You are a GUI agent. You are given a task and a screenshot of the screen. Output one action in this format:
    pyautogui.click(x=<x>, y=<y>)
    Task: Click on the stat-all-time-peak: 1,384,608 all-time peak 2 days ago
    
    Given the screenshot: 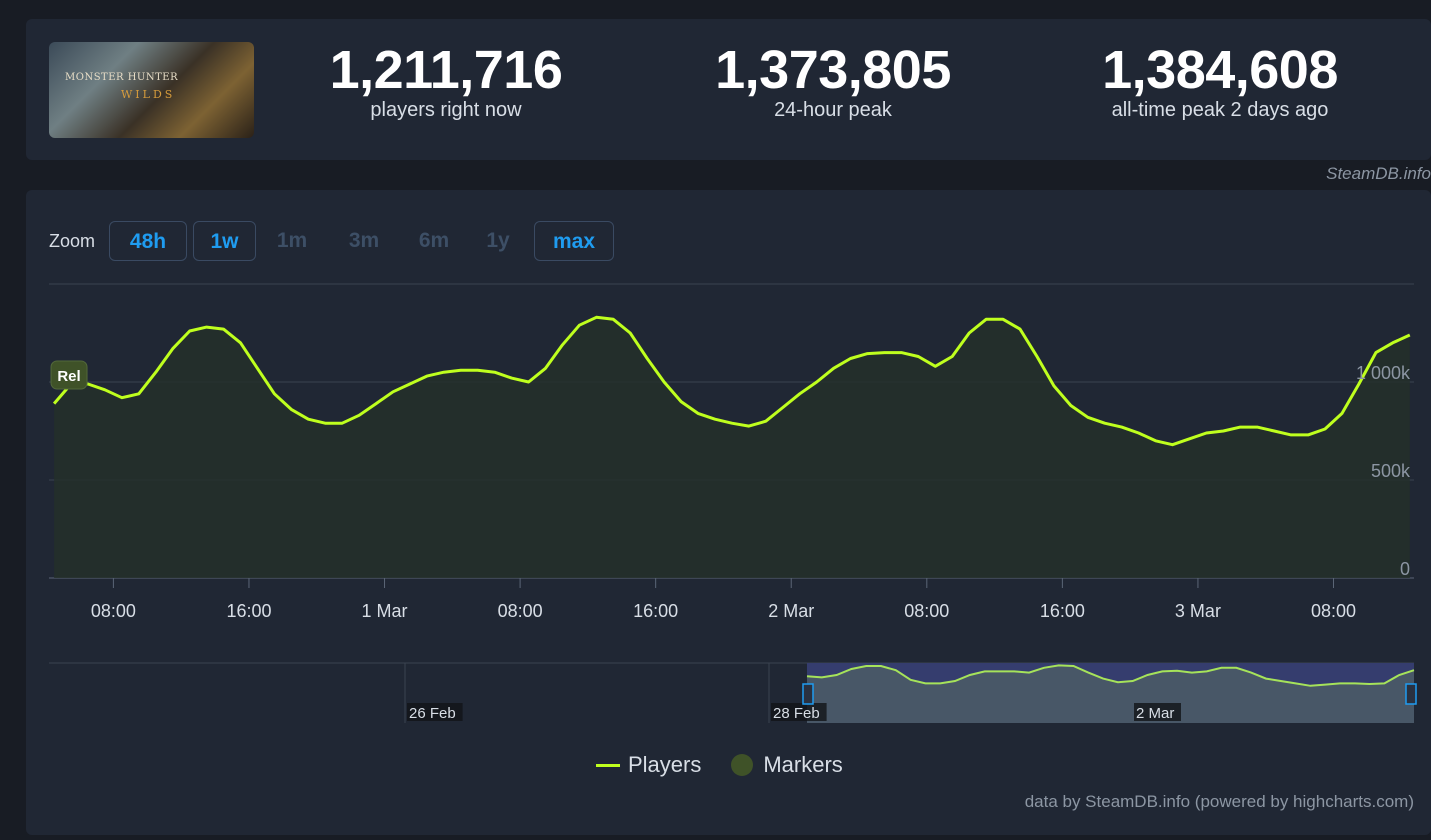 What is the action you would take?
    pyautogui.click(x=1220, y=81)
    